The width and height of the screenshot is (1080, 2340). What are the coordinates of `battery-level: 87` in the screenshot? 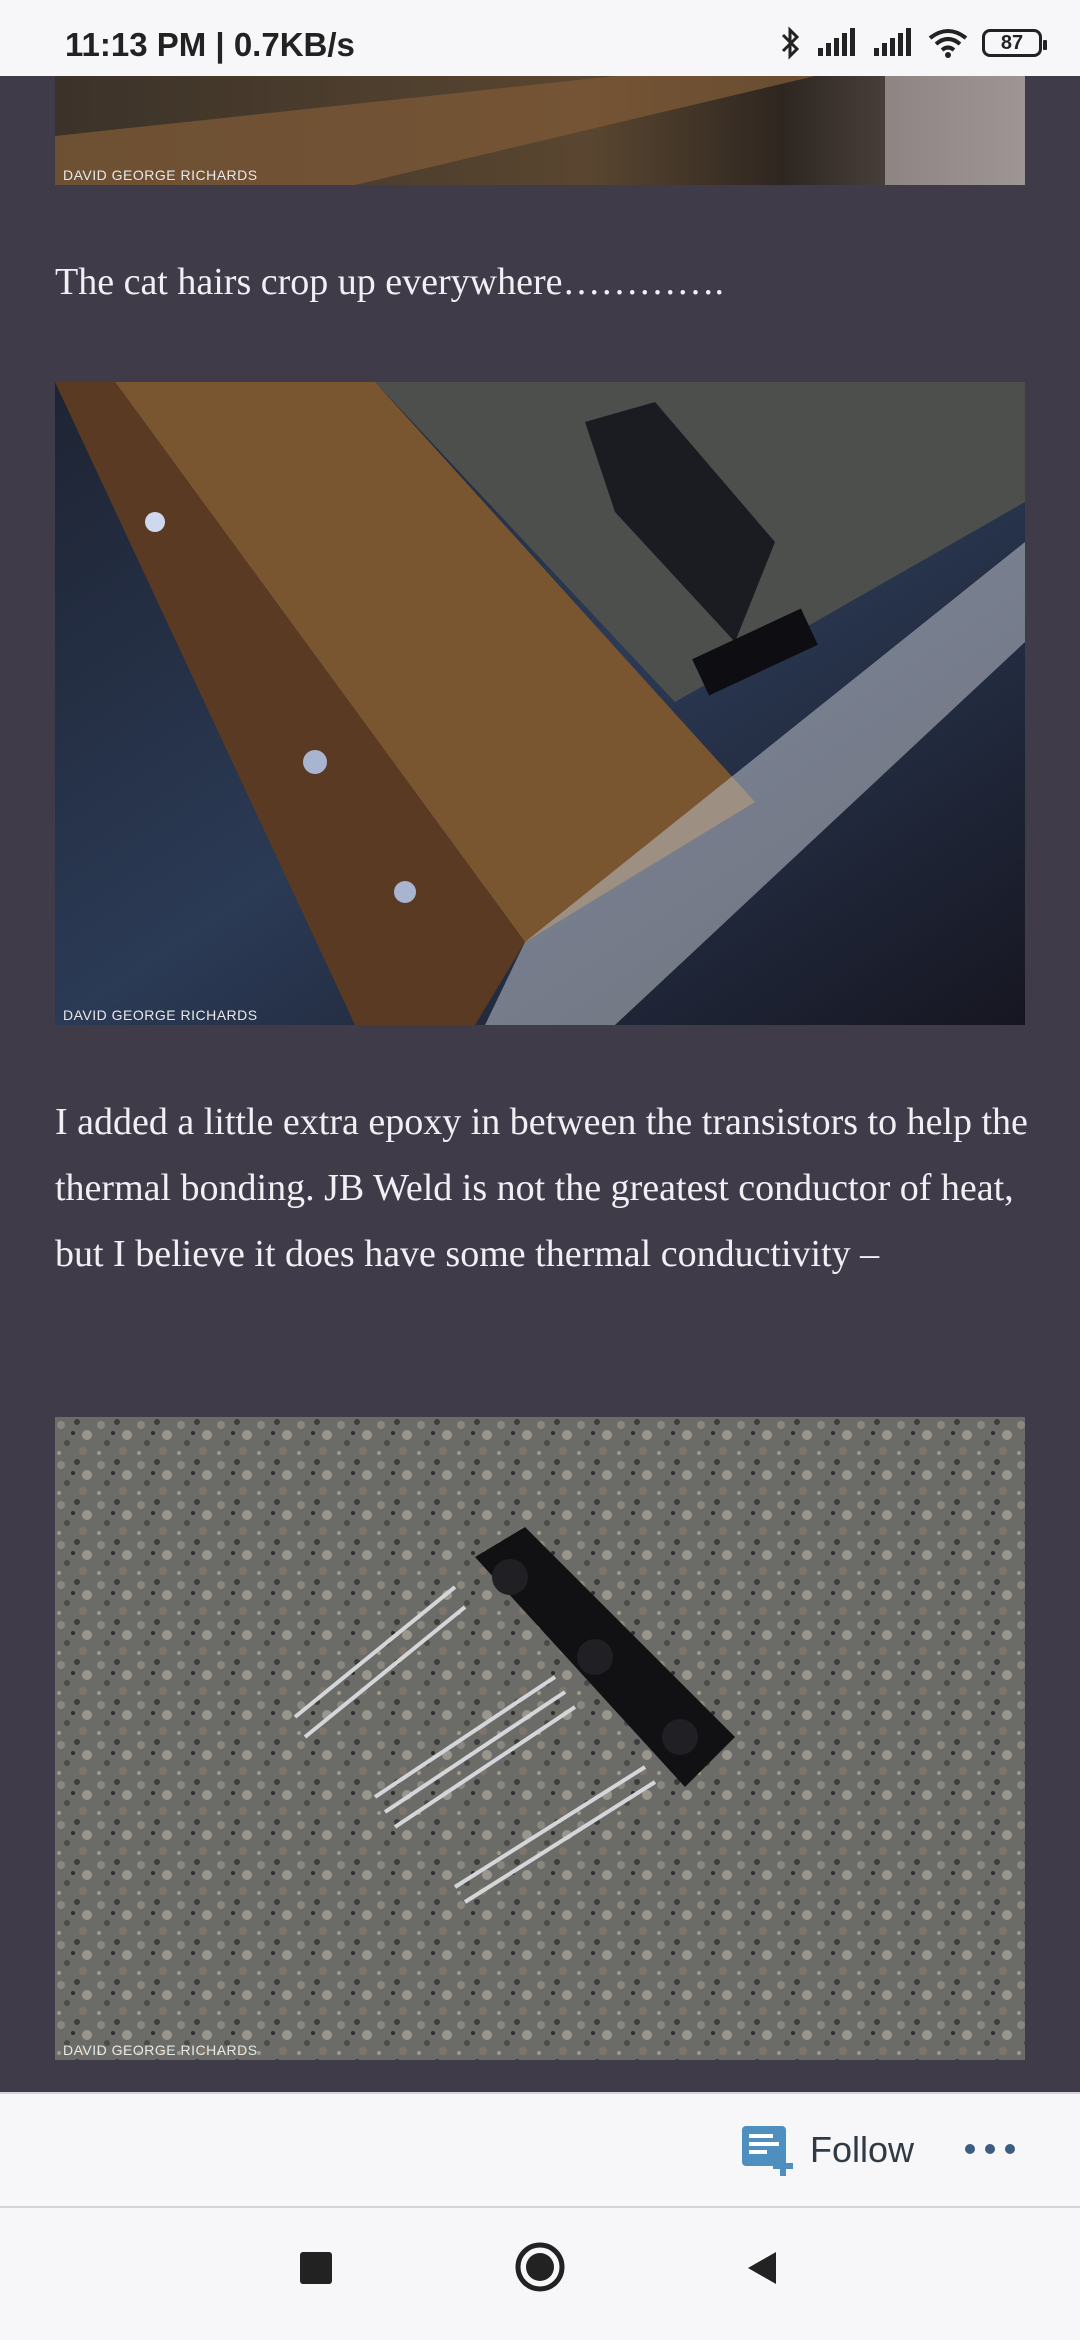 It's located at (1012, 42).